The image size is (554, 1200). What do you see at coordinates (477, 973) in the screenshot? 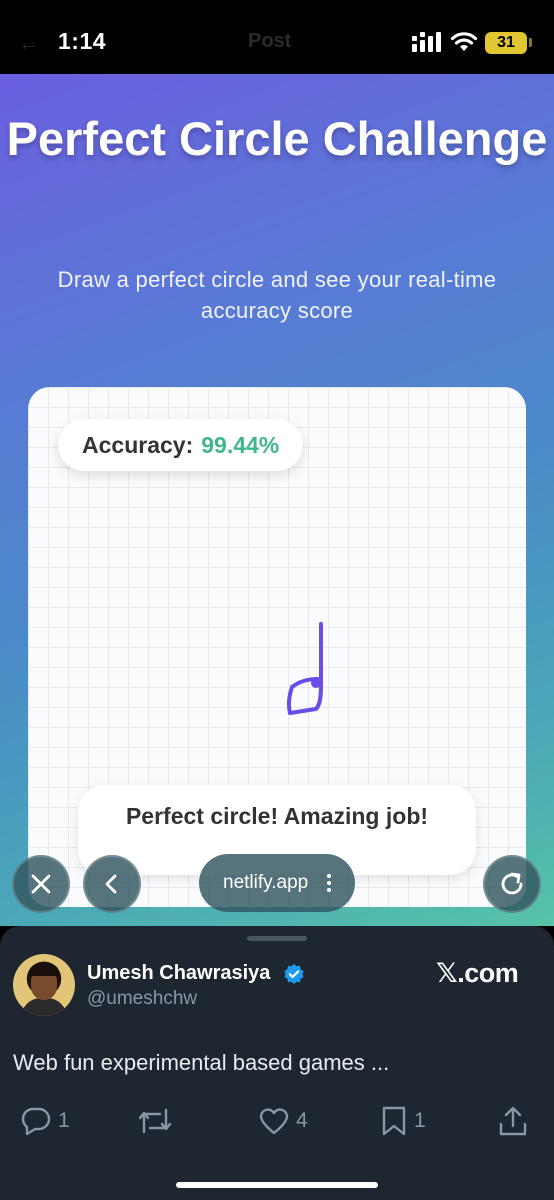
I see `x-com-link: 𝕏.com` at bounding box center [477, 973].